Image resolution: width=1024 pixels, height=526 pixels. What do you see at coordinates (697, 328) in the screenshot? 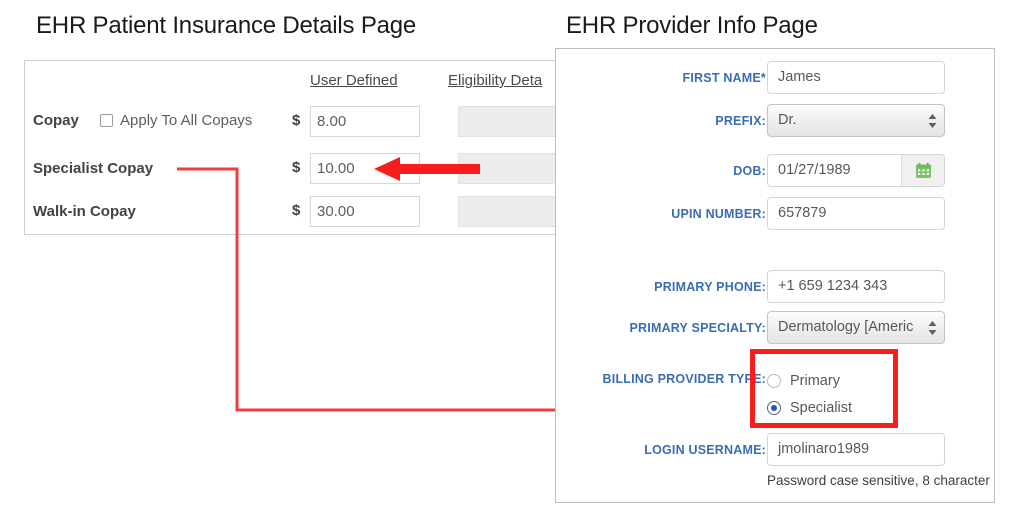
I see `label-primary-specialty: PRIMARY SPECIALTY:` at bounding box center [697, 328].